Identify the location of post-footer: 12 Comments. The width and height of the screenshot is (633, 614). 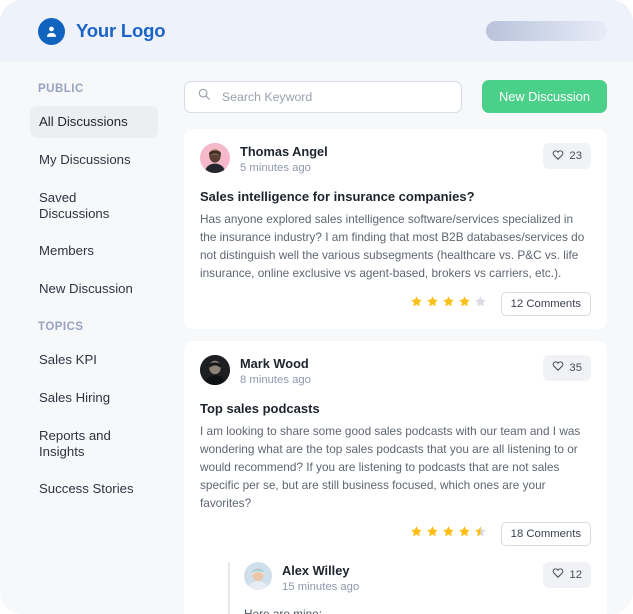
(395, 303).